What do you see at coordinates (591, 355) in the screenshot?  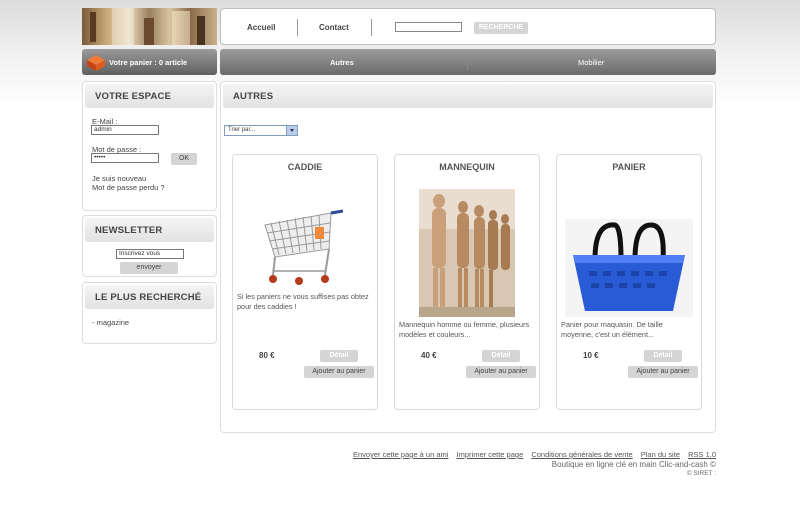 I see `product-price: 10 €` at bounding box center [591, 355].